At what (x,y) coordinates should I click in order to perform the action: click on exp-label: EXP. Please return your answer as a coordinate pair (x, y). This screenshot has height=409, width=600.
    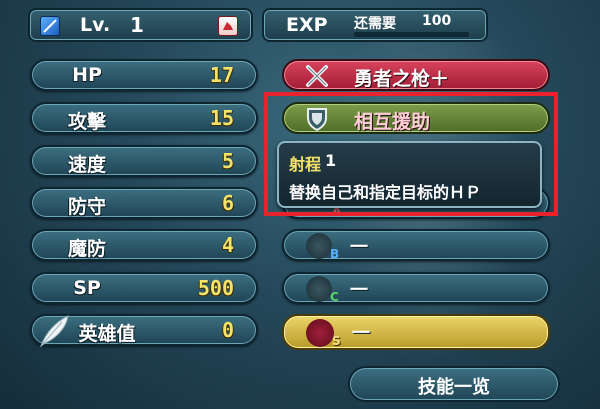
    Looking at the image, I should click on (307, 25).